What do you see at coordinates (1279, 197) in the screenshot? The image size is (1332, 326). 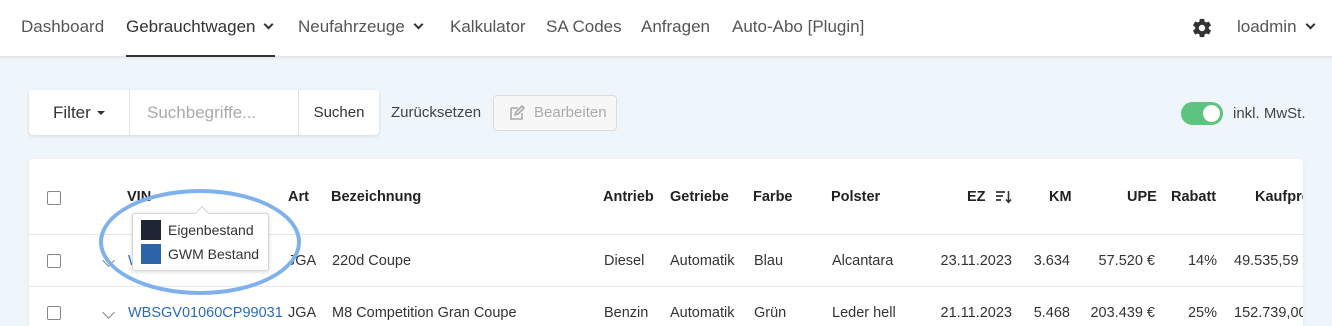 I see `col-kaufpreis: Kaufpre` at bounding box center [1279, 197].